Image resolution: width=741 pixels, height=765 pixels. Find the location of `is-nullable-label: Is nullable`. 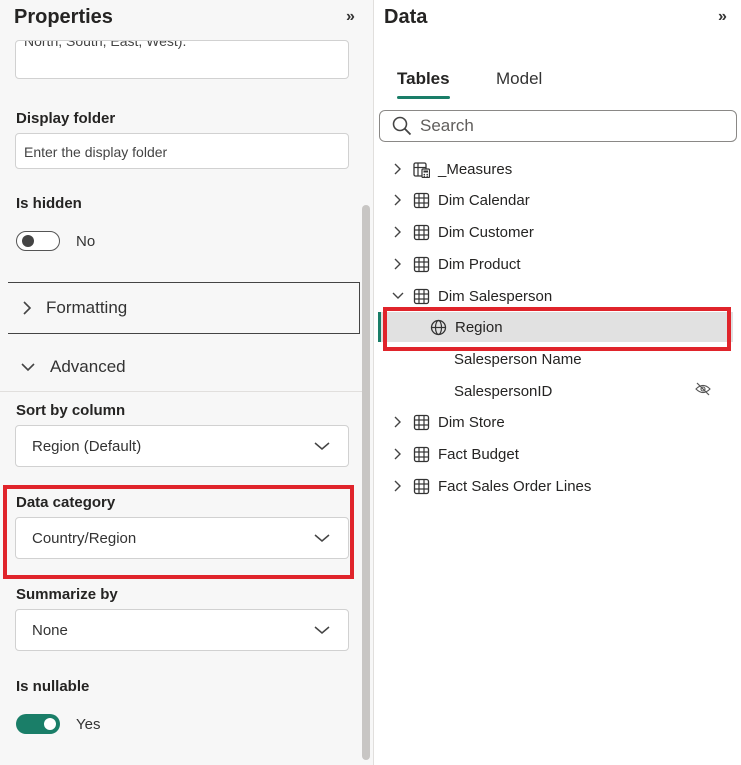

is-nullable-label: Is nullable is located at coordinates (53, 686).